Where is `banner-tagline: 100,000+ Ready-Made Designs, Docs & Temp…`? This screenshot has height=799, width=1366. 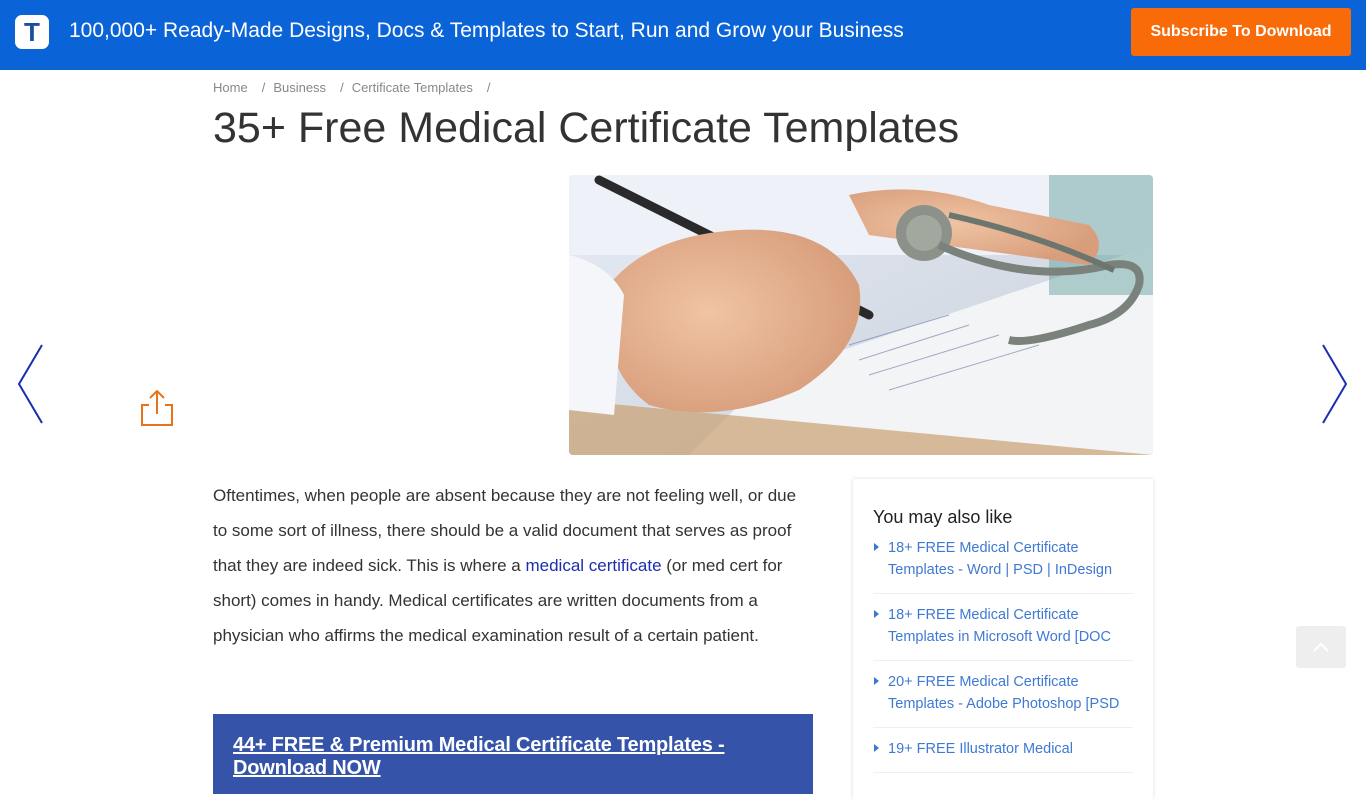 banner-tagline: 100,000+ Ready-Made Designs, Docs & Temp… is located at coordinates (486, 30).